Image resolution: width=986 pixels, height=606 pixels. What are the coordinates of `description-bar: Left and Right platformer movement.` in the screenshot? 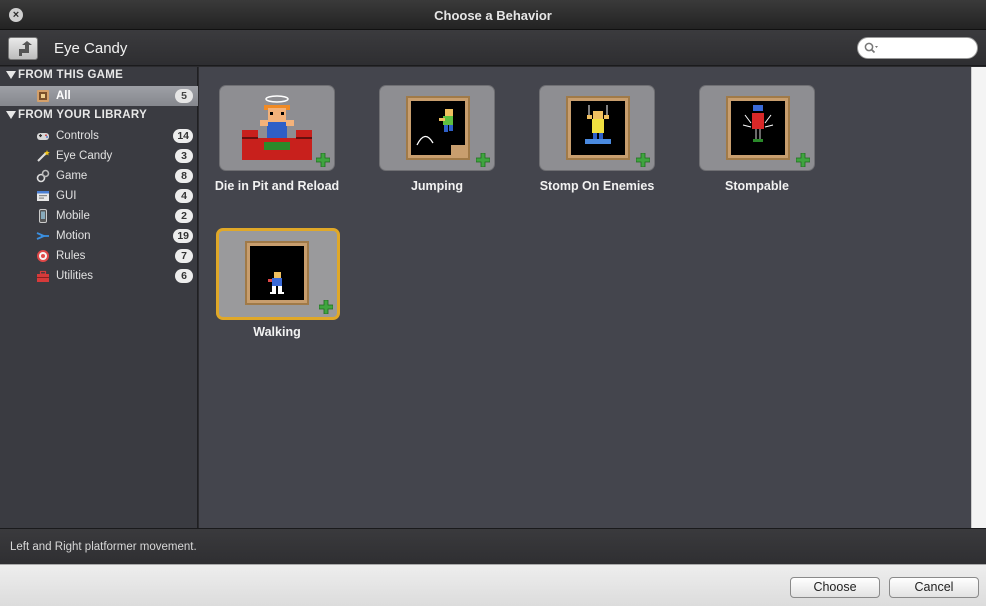 It's located at (493, 546).